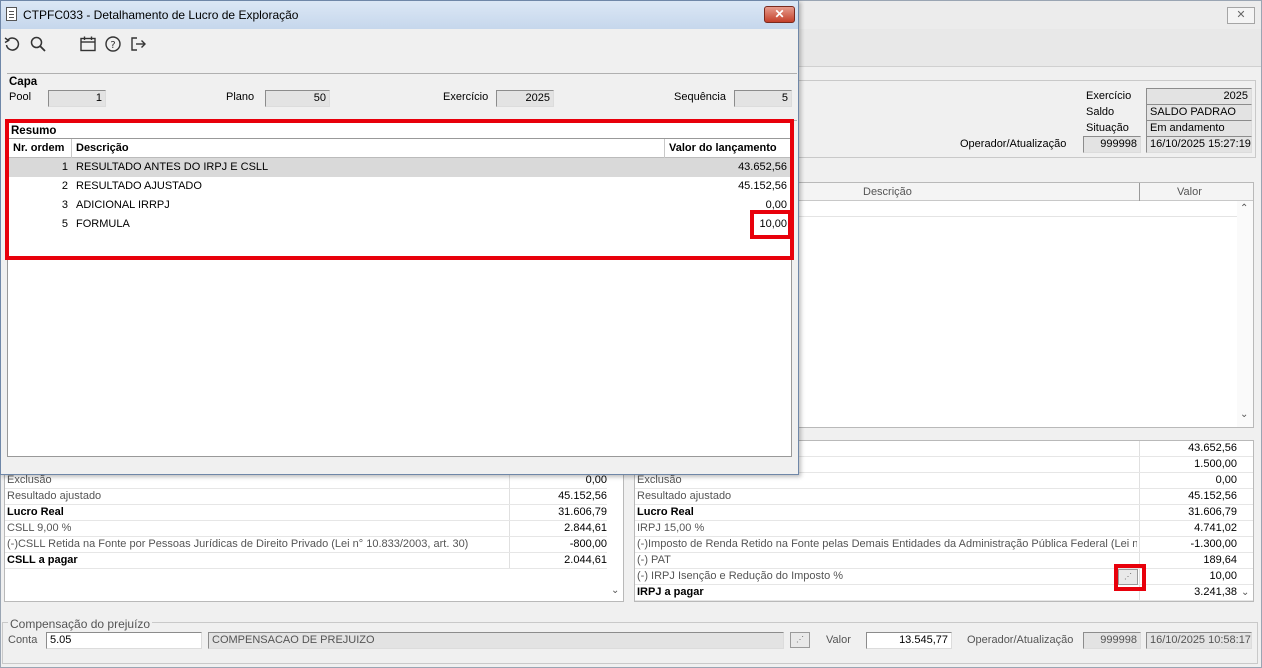  I want to click on help-icon: ?, so click(113, 44).